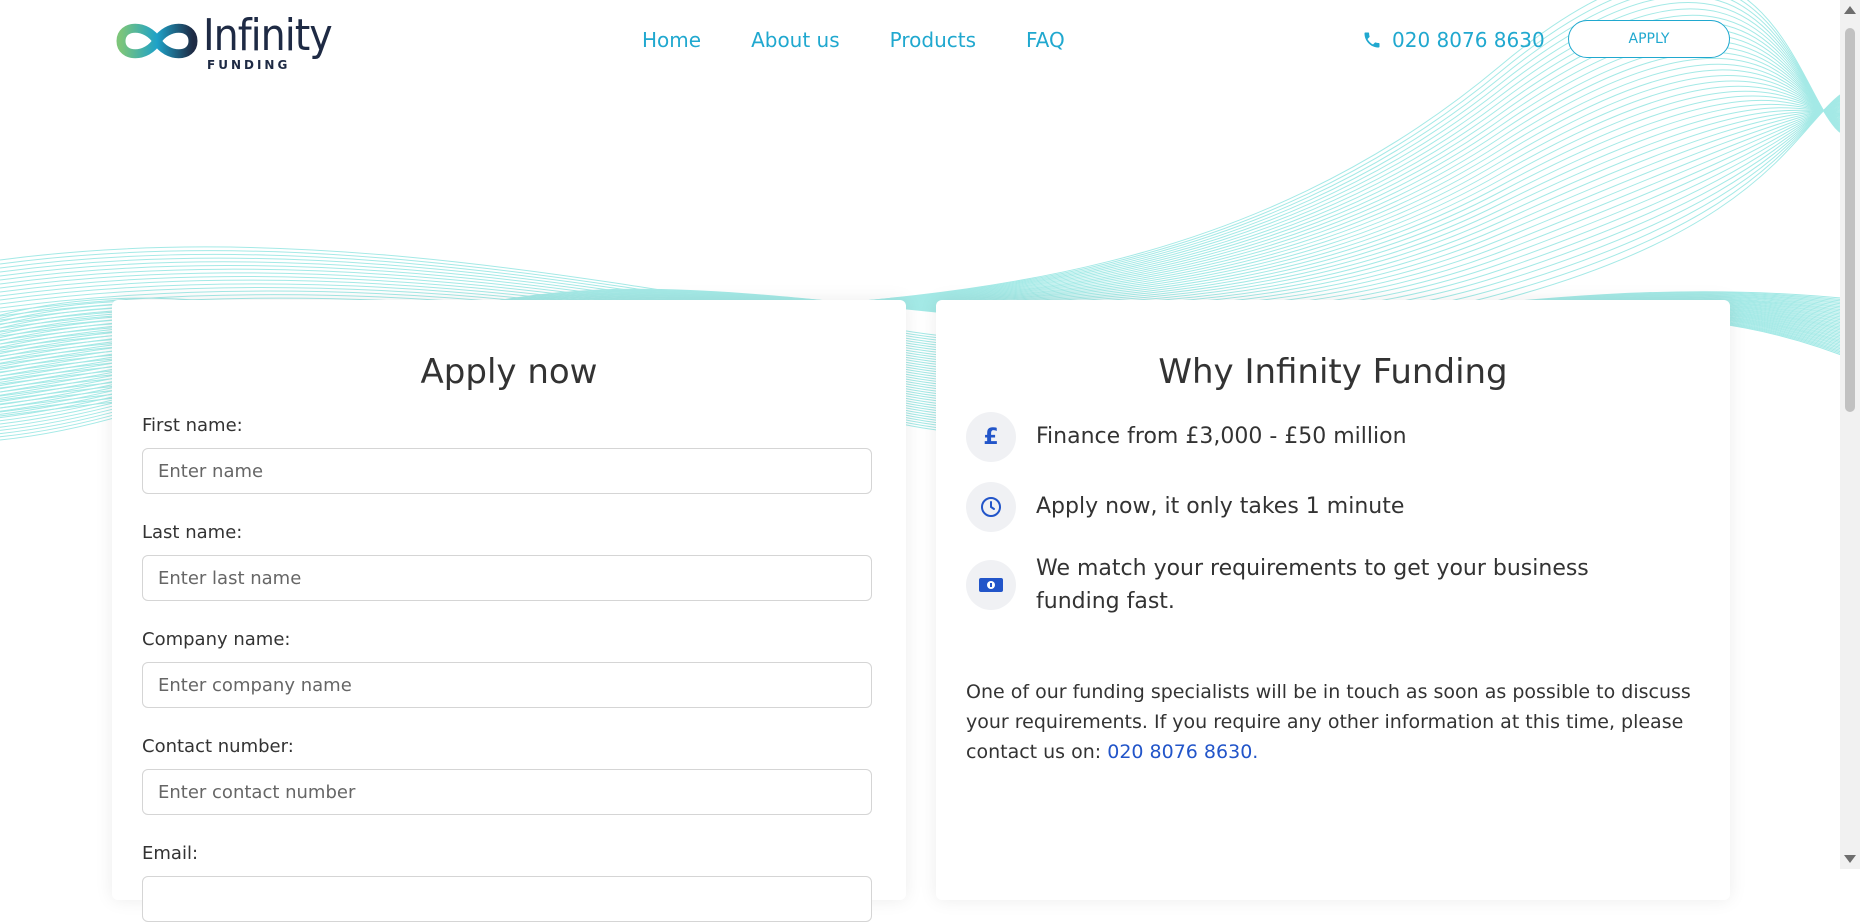 The image size is (1860, 922). I want to click on nav-faq: FAQ, so click(1045, 40).